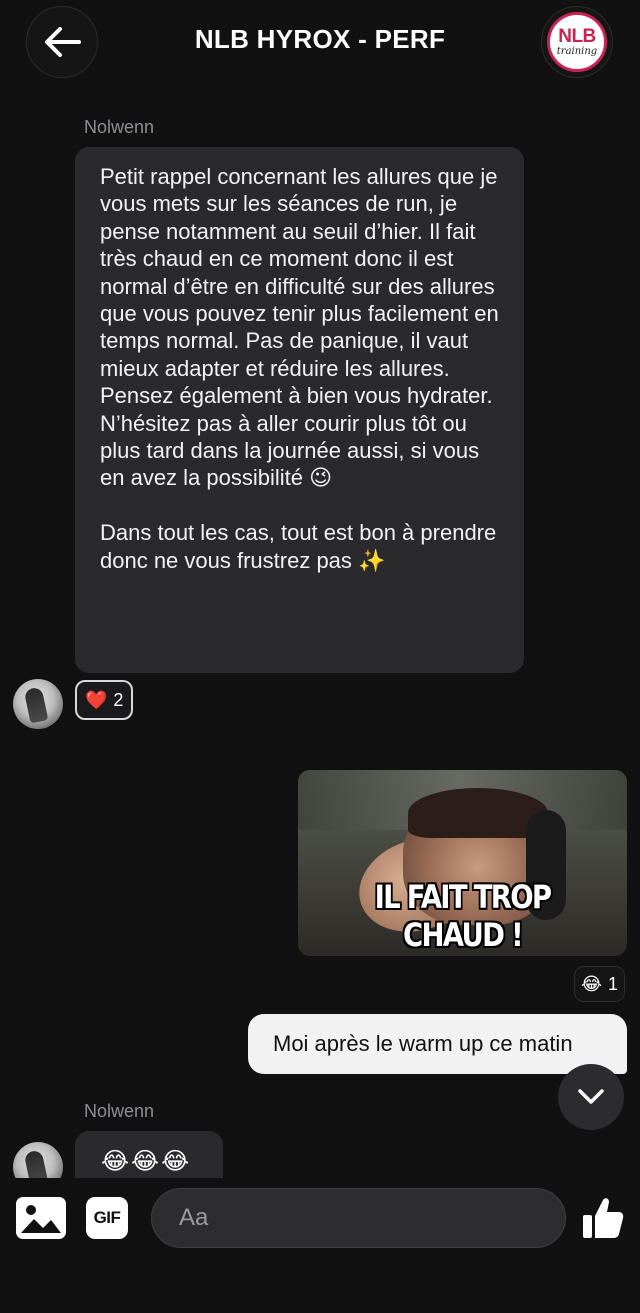 This screenshot has width=640, height=1313. Describe the element at coordinates (38, 704) in the screenshot. I see `avatar` at that location.